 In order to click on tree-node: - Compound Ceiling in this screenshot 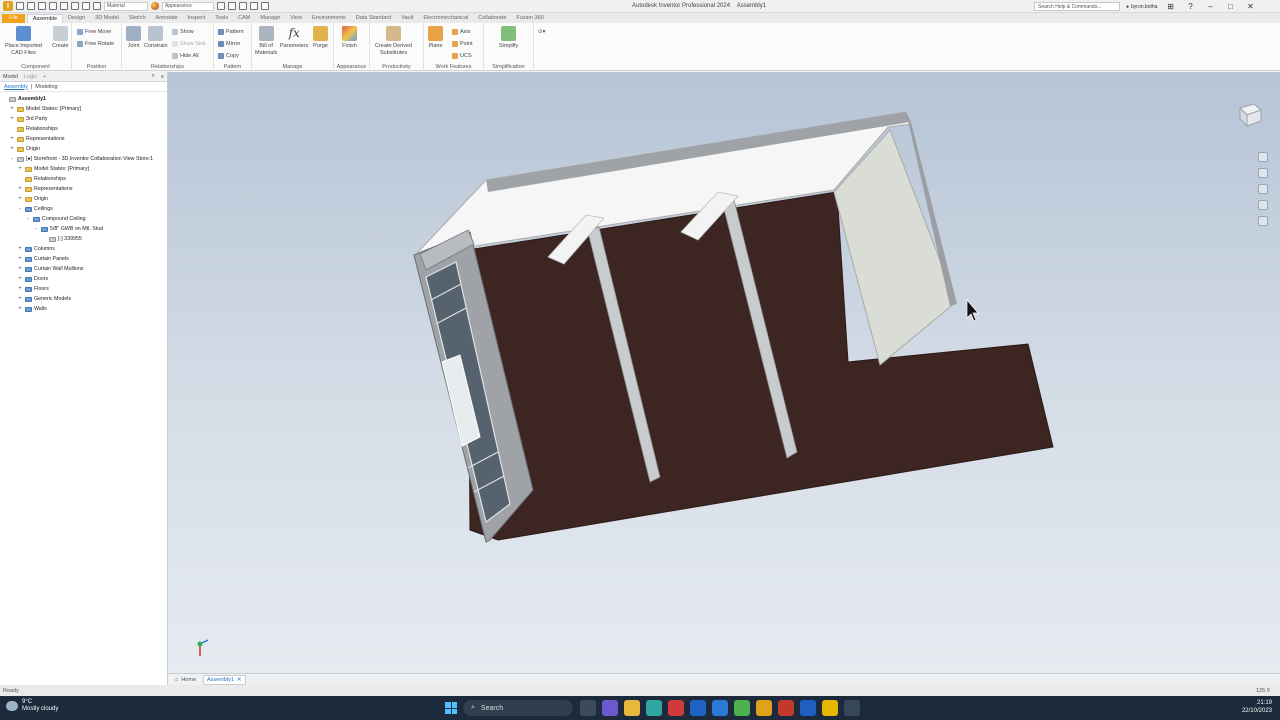, I will do `click(83, 219)`.